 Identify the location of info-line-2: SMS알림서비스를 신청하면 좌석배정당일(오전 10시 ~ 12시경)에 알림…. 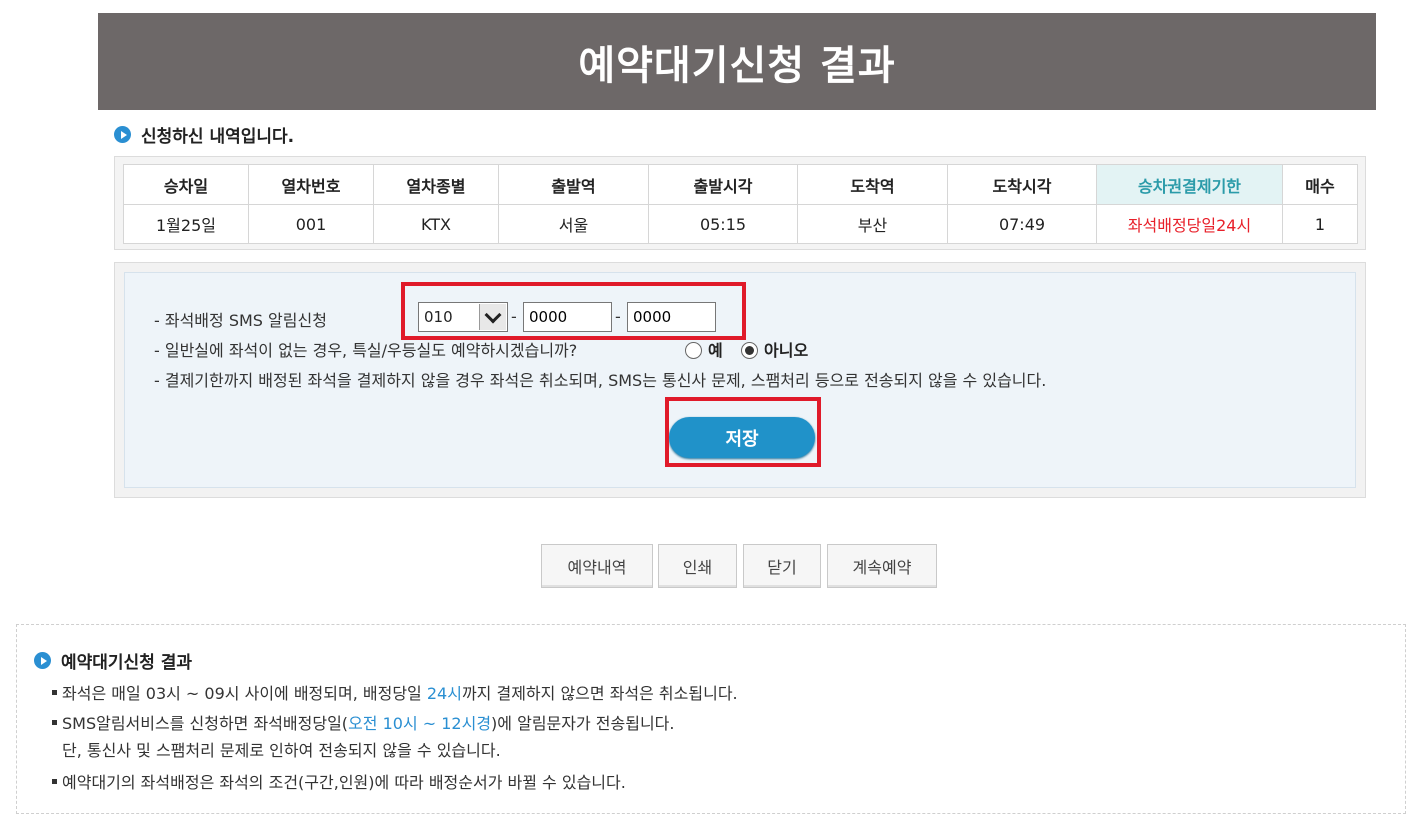
(363, 722).